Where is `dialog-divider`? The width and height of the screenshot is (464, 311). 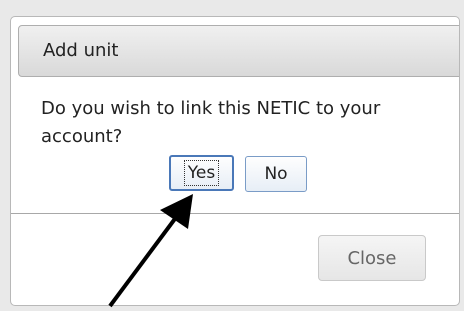
dialog-divider is located at coordinates (235, 213).